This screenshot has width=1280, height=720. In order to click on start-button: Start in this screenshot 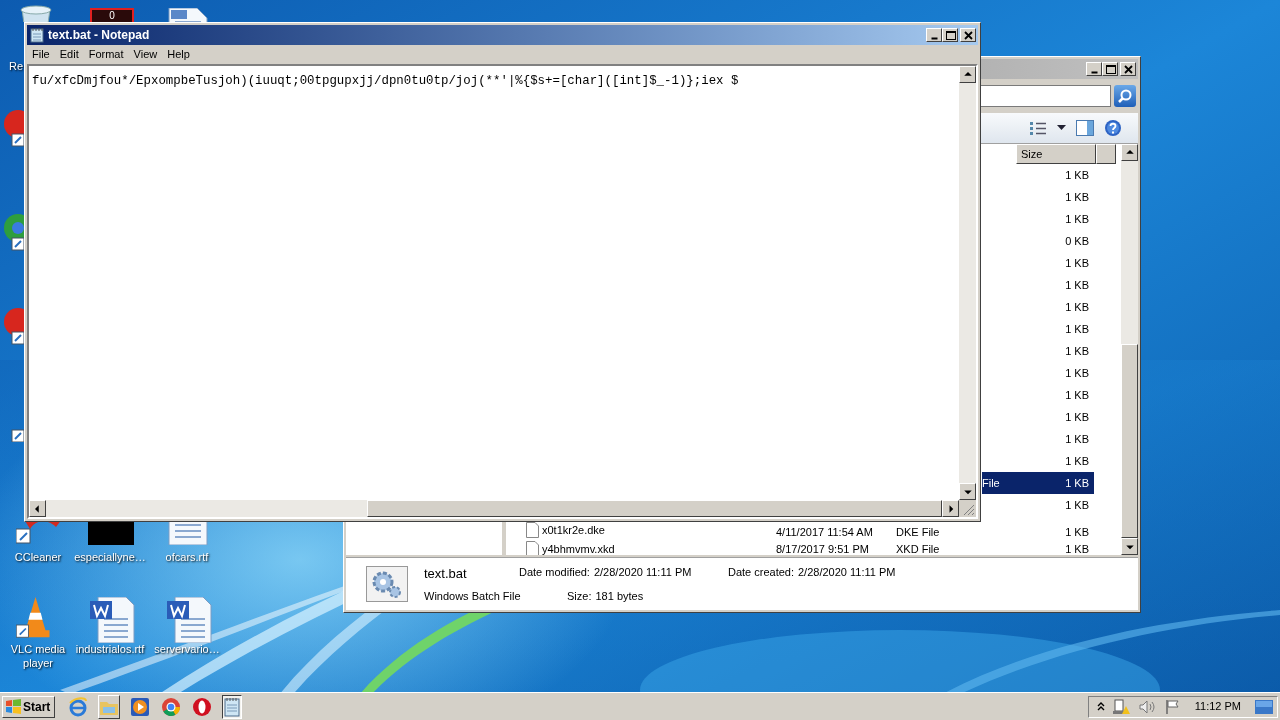, I will do `click(28, 706)`.